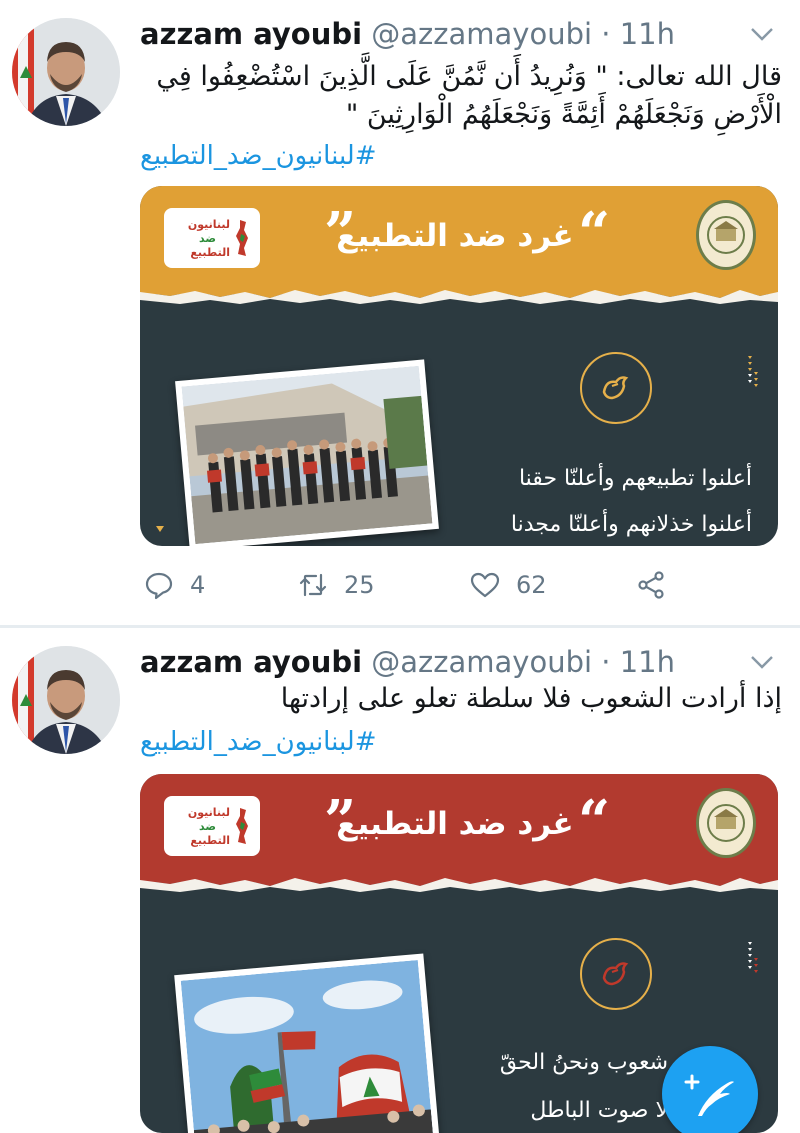 This screenshot has height=1133, width=800. What do you see at coordinates (359, 585) in the screenshot?
I see `retweet-count: 25` at bounding box center [359, 585].